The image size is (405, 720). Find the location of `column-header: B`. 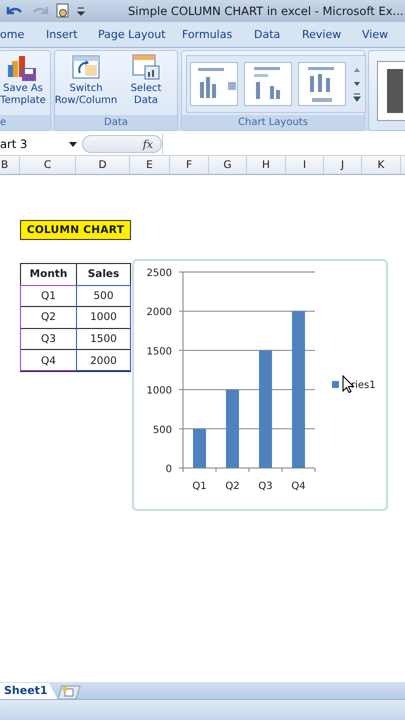

column-header: B is located at coordinates (10, 165).